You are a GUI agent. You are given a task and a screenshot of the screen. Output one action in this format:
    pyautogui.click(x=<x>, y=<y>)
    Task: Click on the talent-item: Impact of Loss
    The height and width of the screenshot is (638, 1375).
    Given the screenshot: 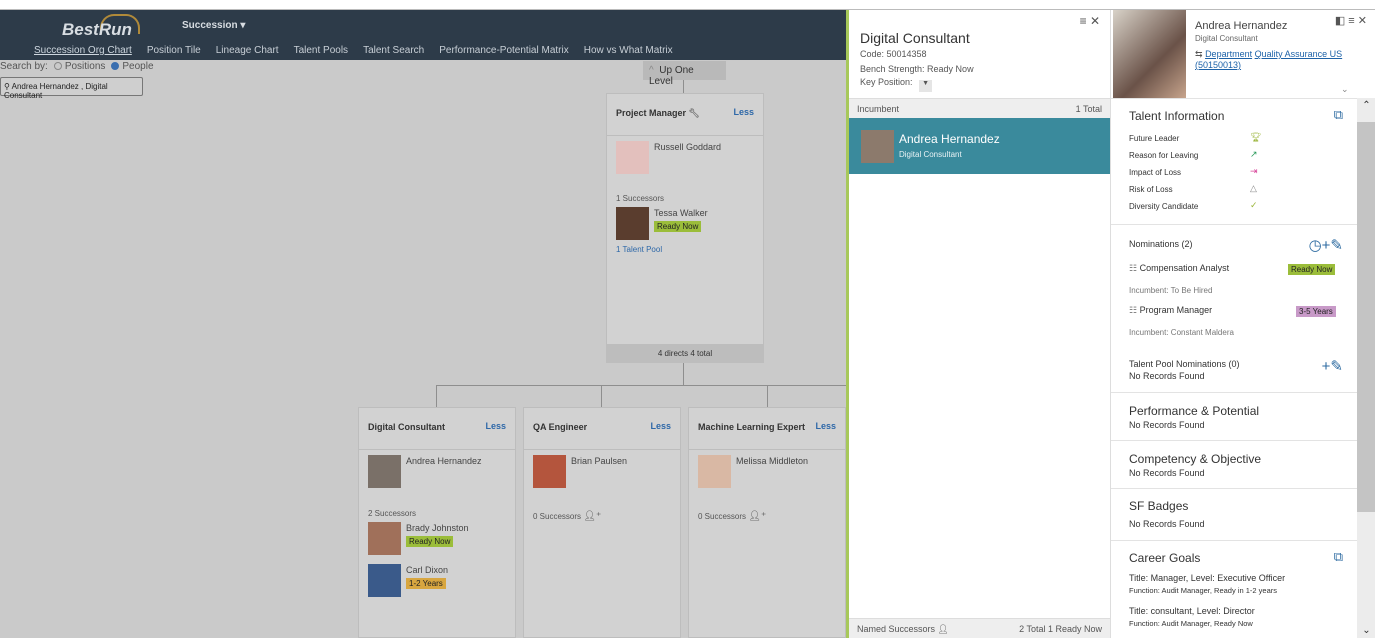 What is the action you would take?
    pyautogui.click(x=1155, y=172)
    